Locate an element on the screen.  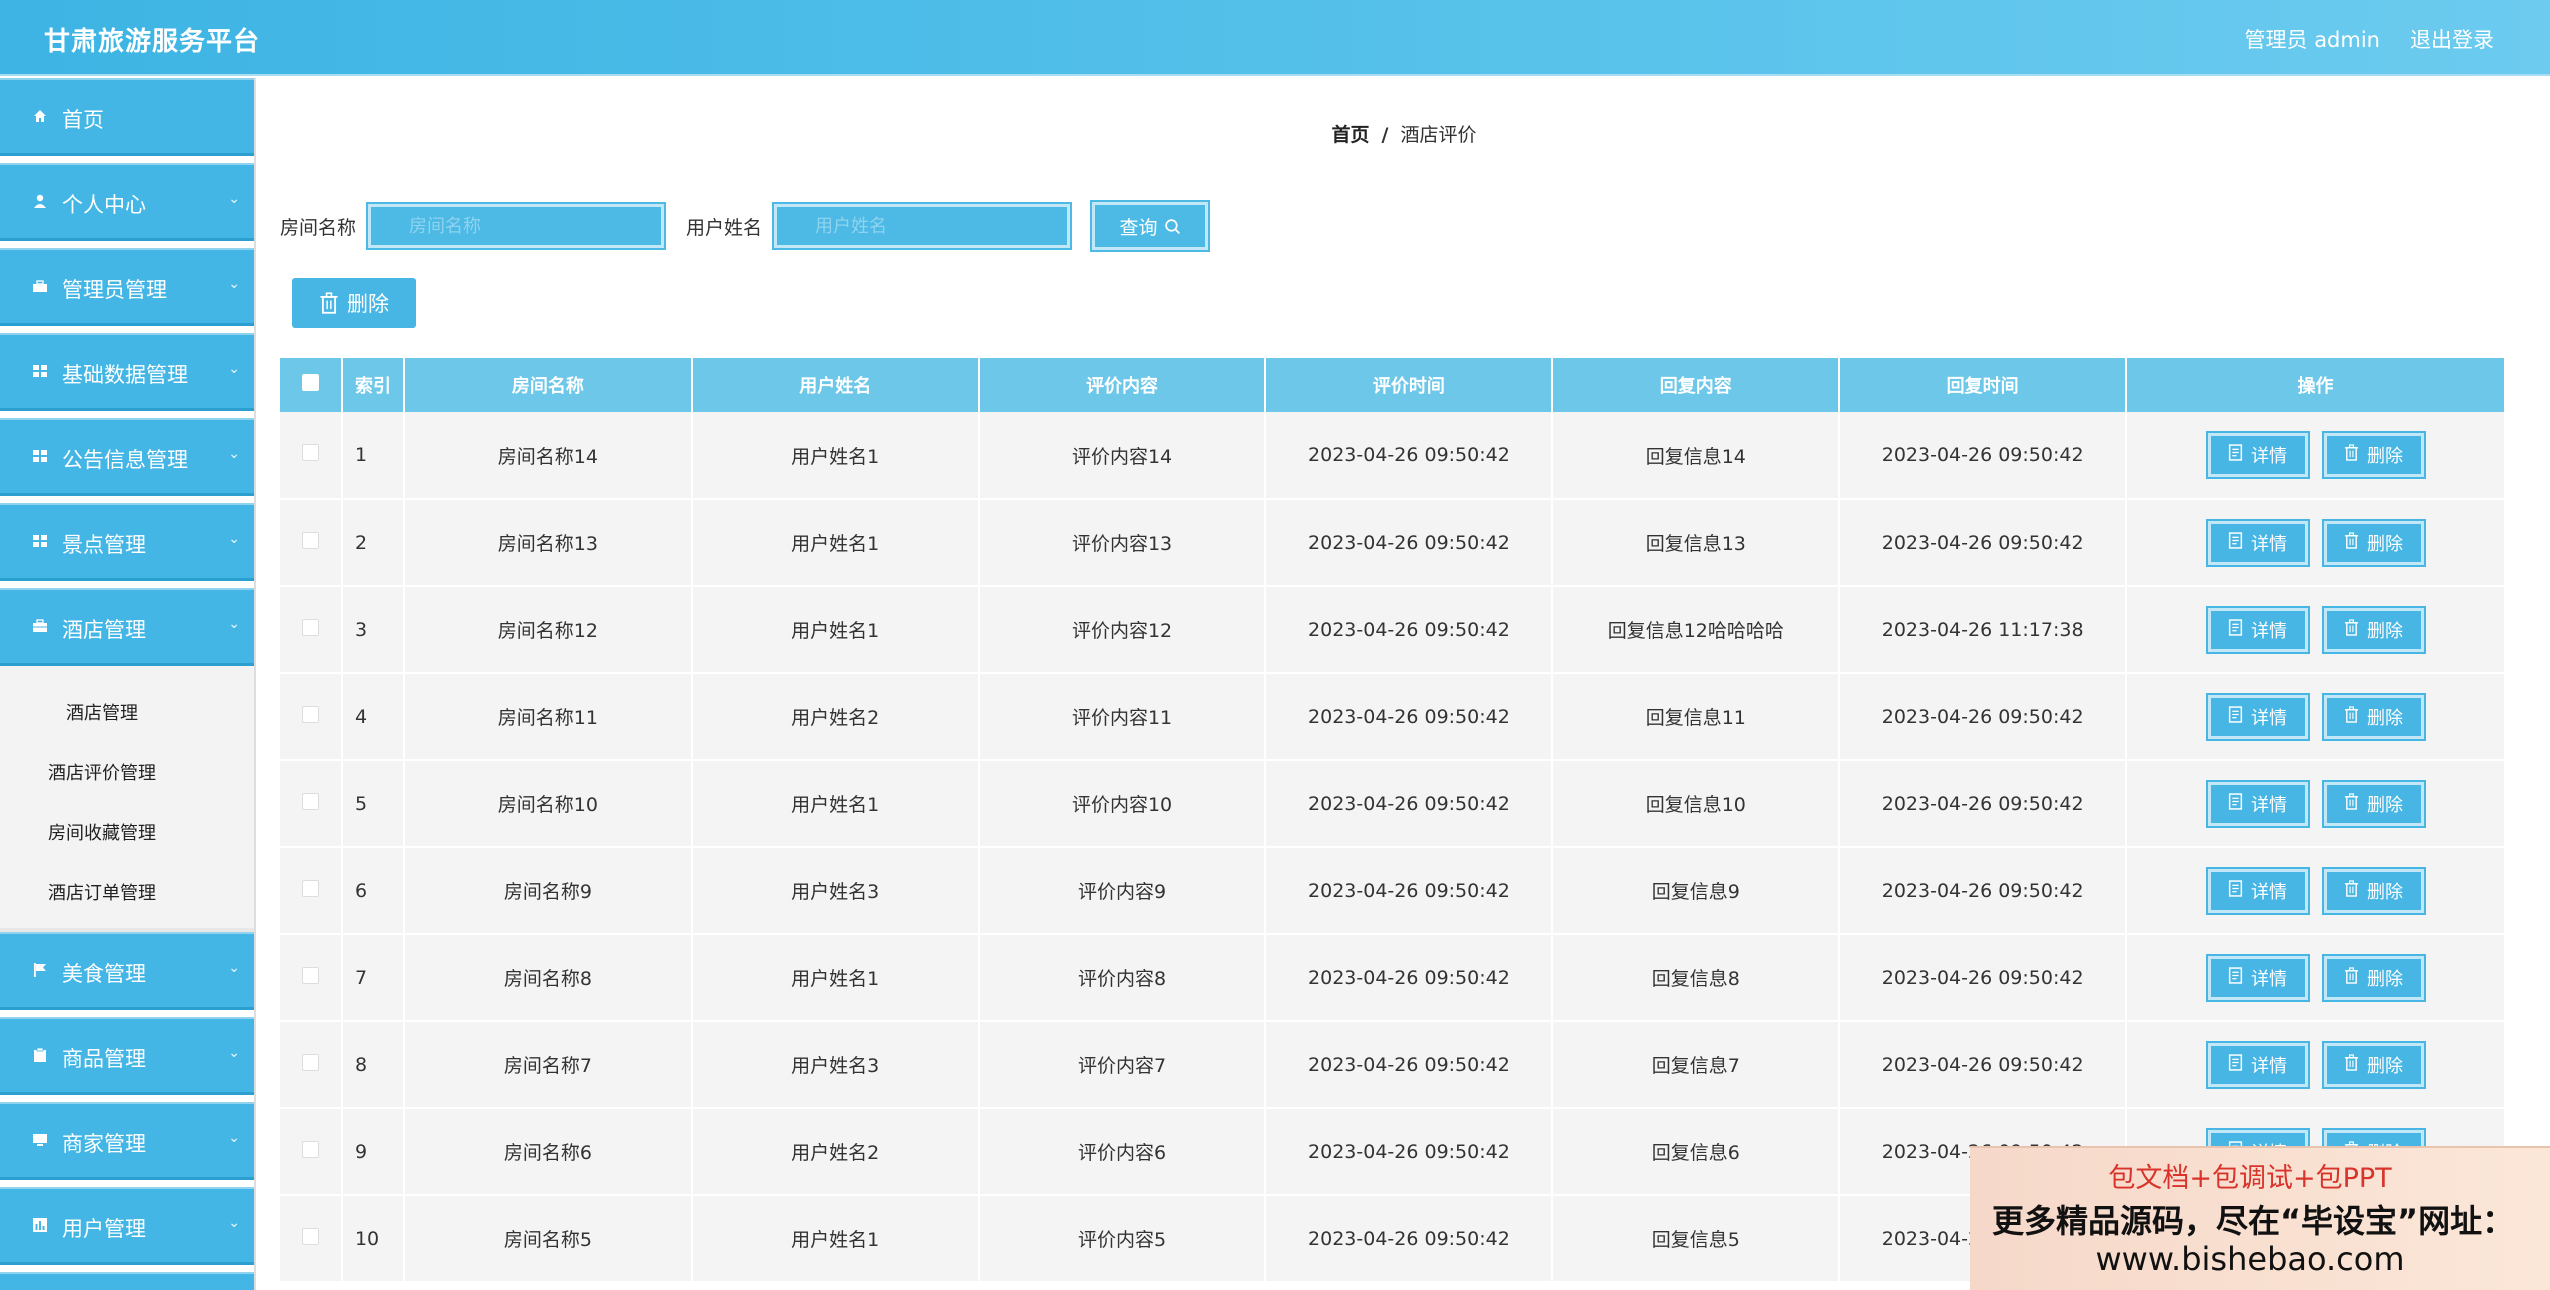
sidebar-item-sidebar-items-5: 景点管理 ⌄ is located at coordinates (127, 542).